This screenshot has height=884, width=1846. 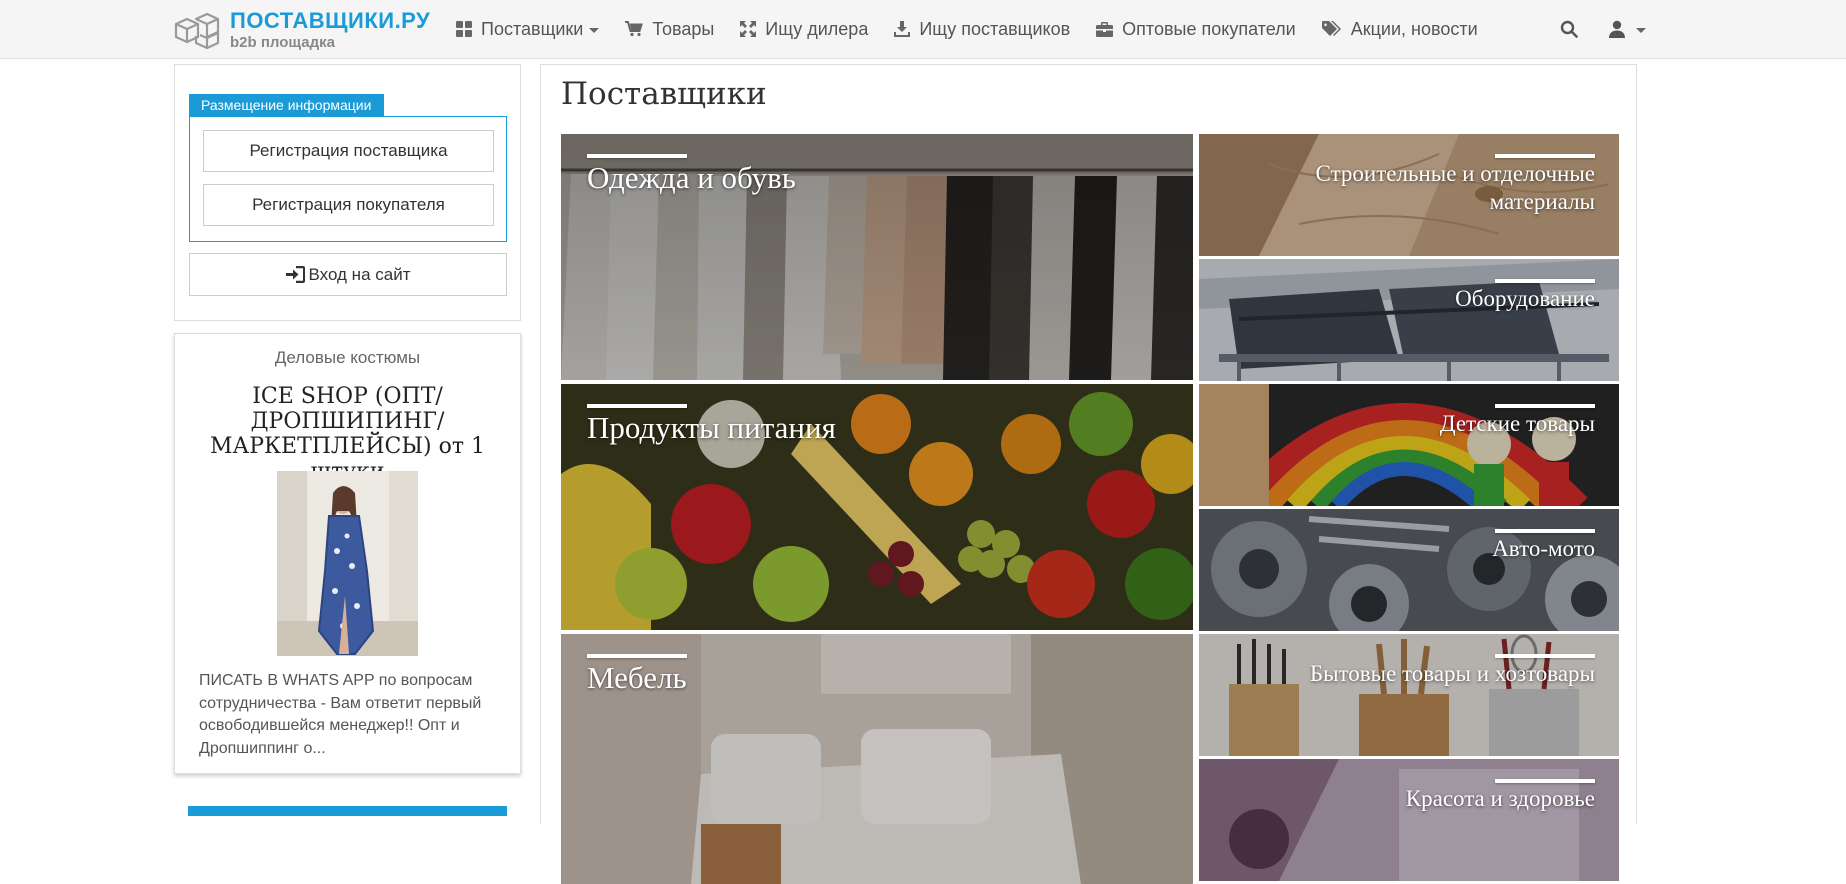 I want to click on category-label-beauty: Красота и здоровье, so click(x=1500, y=798).